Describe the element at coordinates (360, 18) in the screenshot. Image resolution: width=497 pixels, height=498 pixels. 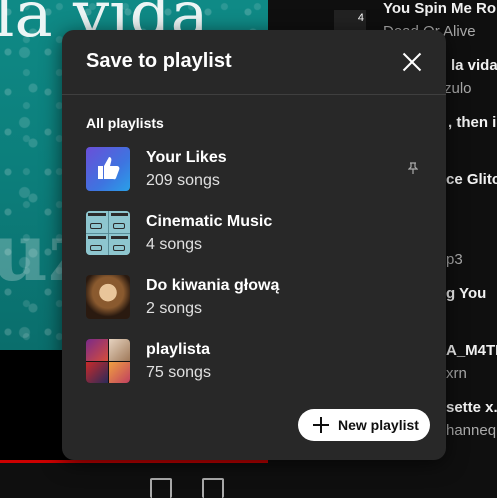
I see `queue-number-badge: 4` at that location.